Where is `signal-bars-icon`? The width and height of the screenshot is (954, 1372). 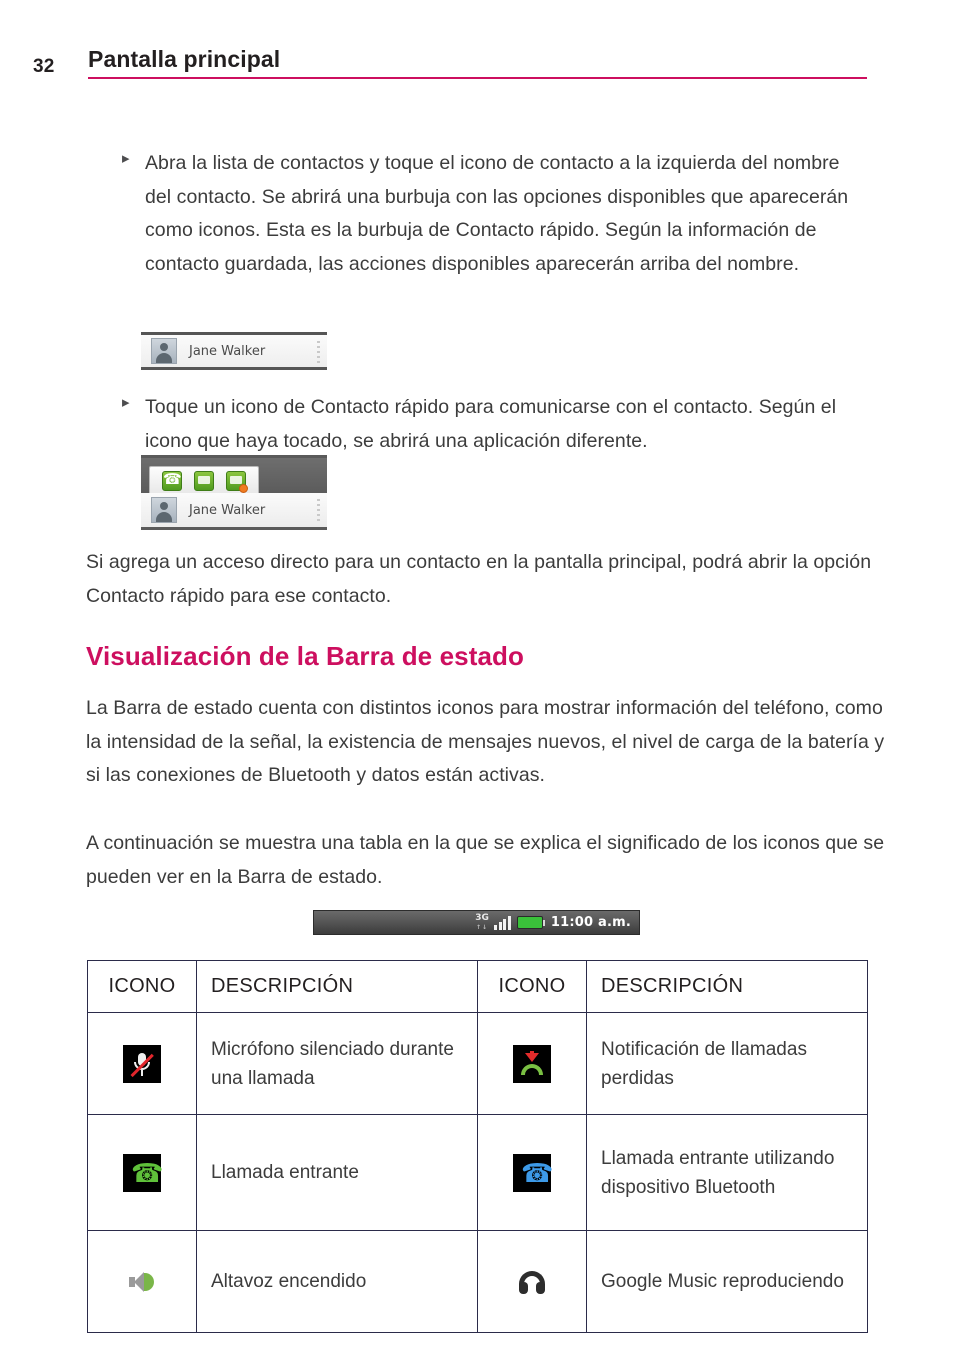
signal-bars-icon is located at coordinates (502, 922).